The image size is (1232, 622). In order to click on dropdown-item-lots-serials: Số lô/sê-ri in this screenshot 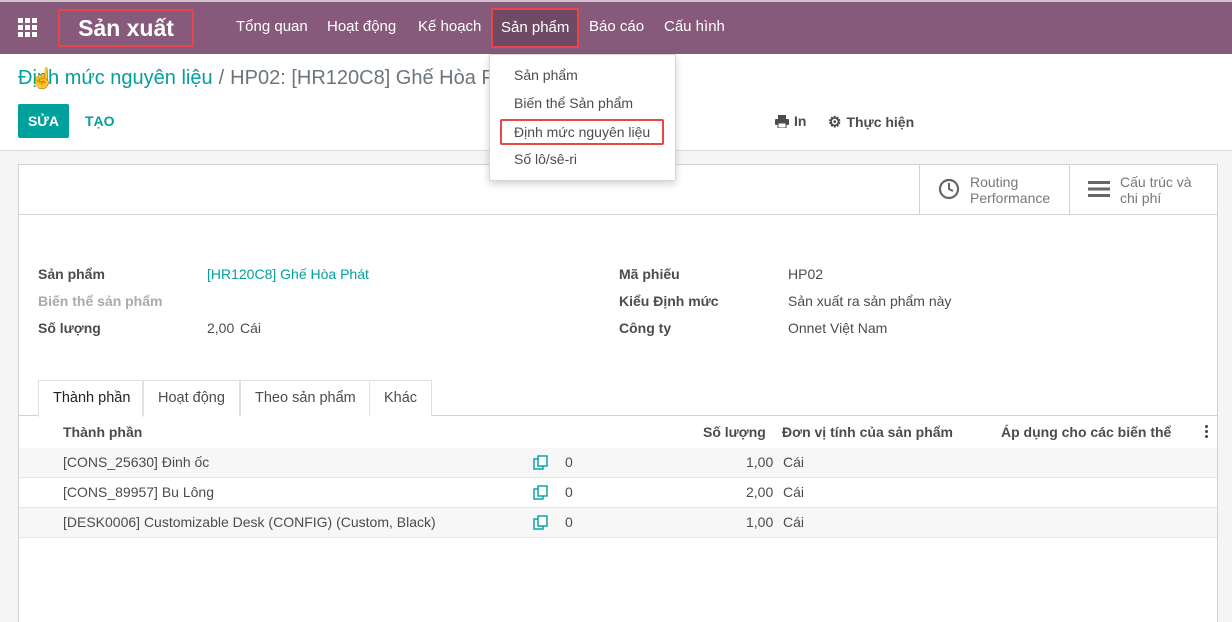, I will do `click(545, 159)`.